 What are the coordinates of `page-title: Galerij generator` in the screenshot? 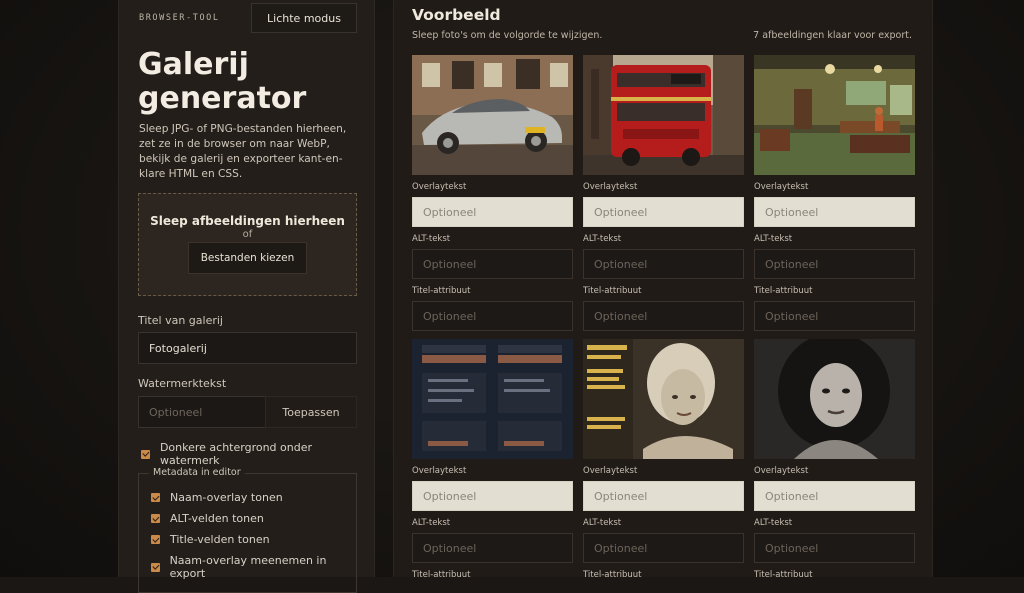 It's located at (222, 81).